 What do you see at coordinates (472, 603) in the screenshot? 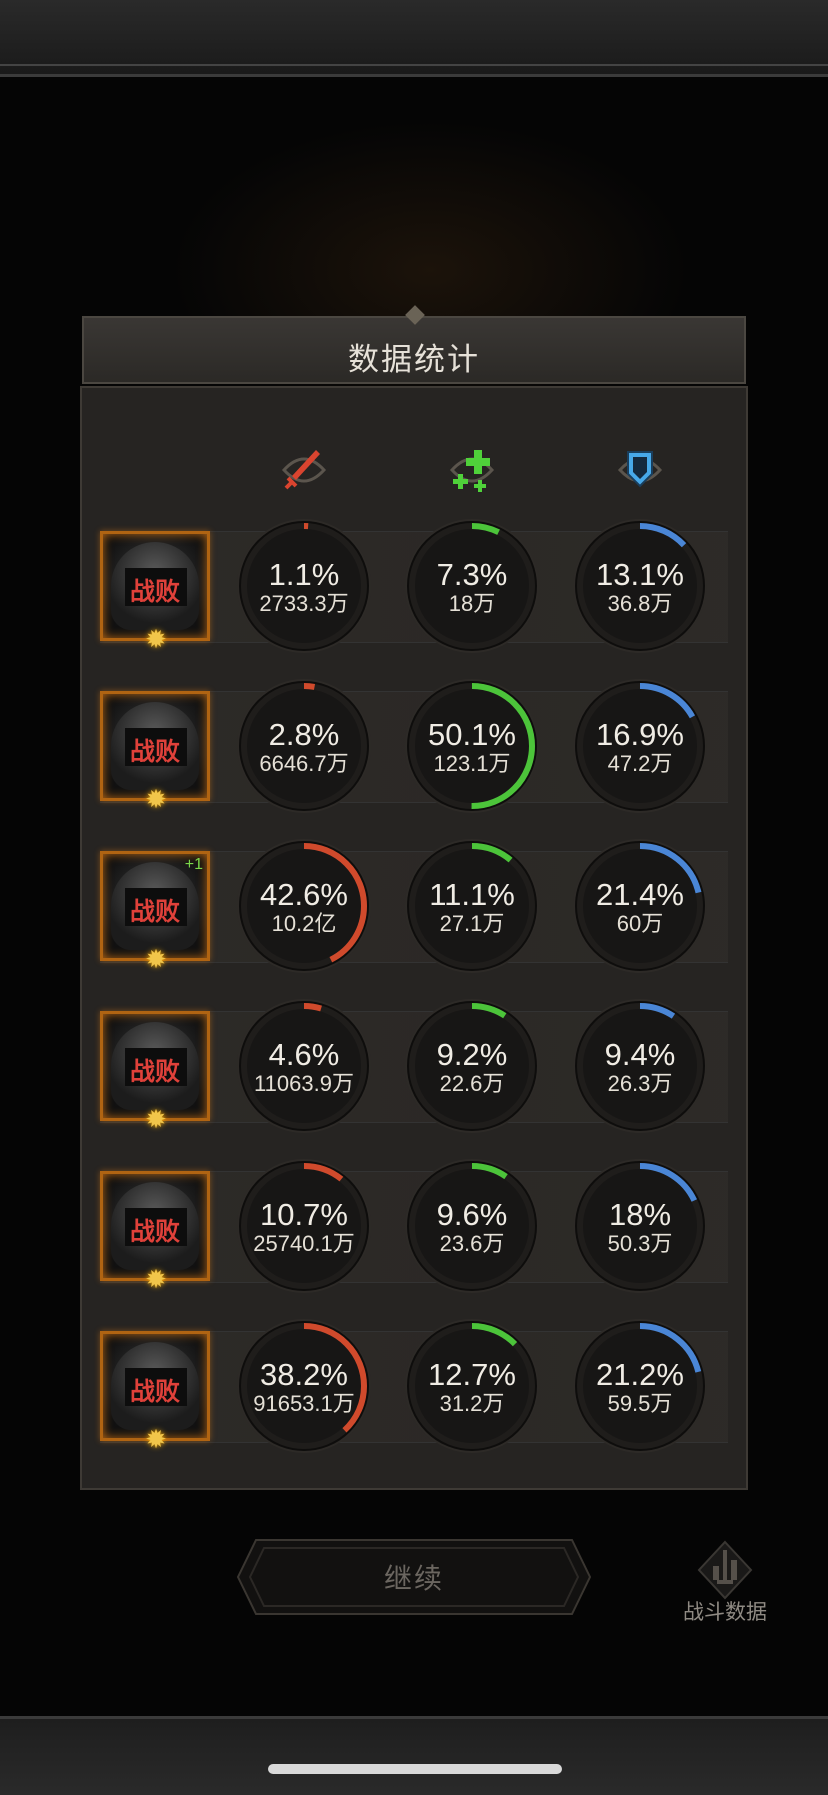
I see `heal-amount: 18万` at bounding box center [472, 603].